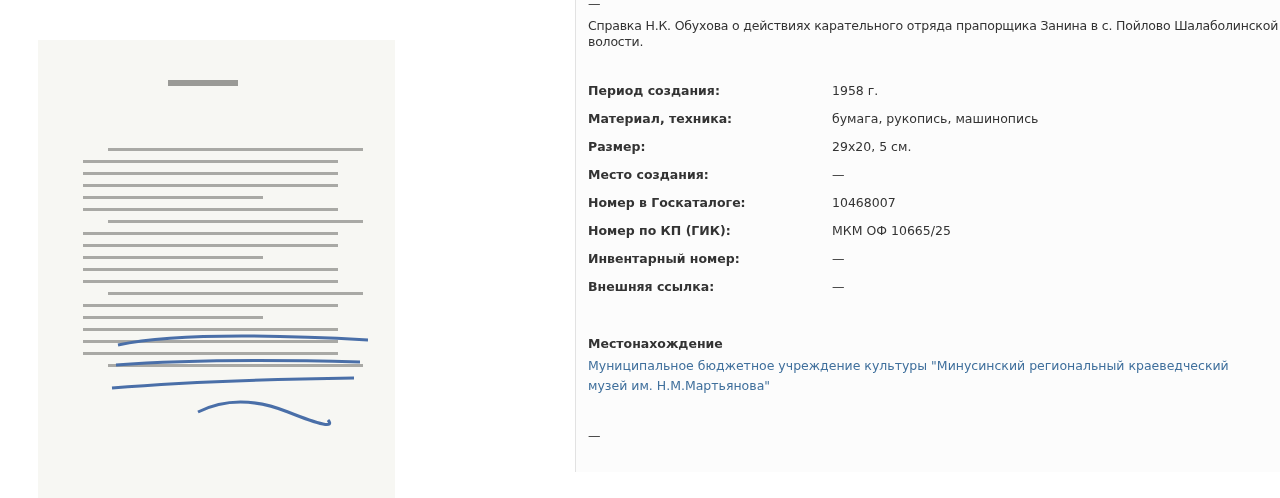 The width and height of the screenshot is (1280, 498). Describe the element at coordinates (864, 203) in the screenshot. I see `property-value: 10468007` at that location.